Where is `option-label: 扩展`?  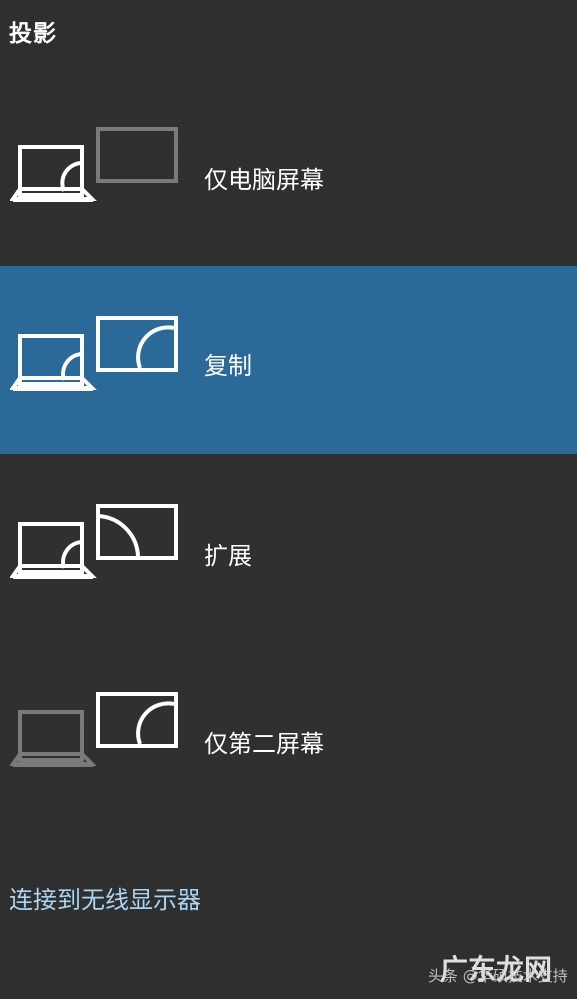 option-label: 扩展 is located at coordinates (228, 556).